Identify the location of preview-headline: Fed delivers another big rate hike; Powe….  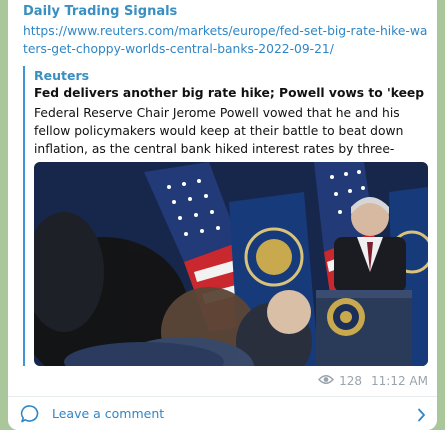
(231, 93).